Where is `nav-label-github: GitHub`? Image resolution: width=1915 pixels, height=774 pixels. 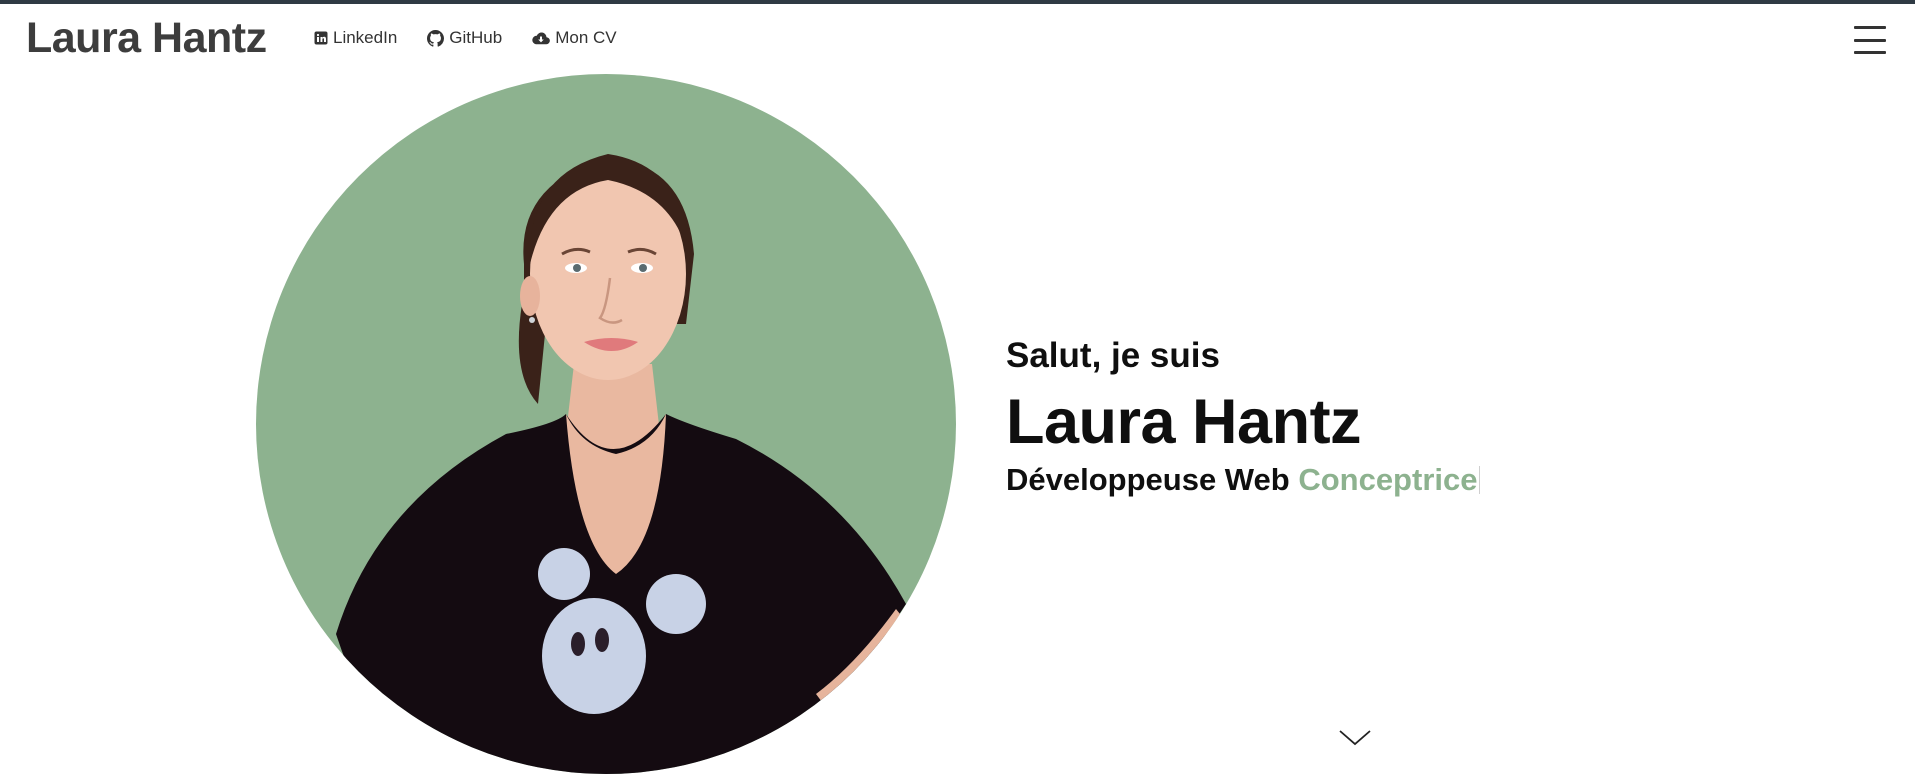
nav-label-github: GitHub is located at coordinates (476, 37).